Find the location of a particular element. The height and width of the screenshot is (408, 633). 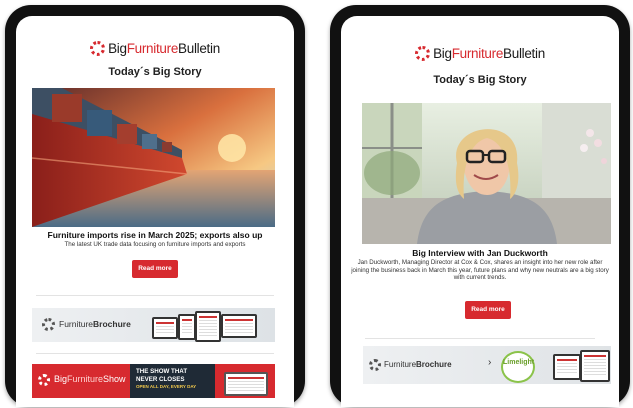

container-ship-image is located at coordinates (153, 157).